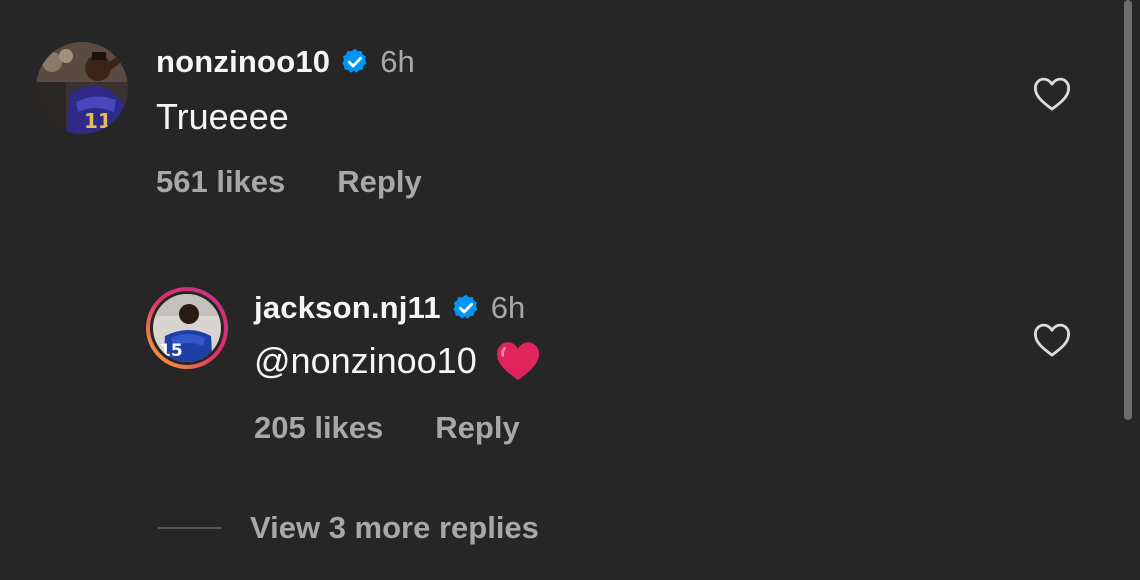  What do you see at coordinates (98, 121) in the screenshot?
I see `svg-text: 11` at bounding box center [98, 121].